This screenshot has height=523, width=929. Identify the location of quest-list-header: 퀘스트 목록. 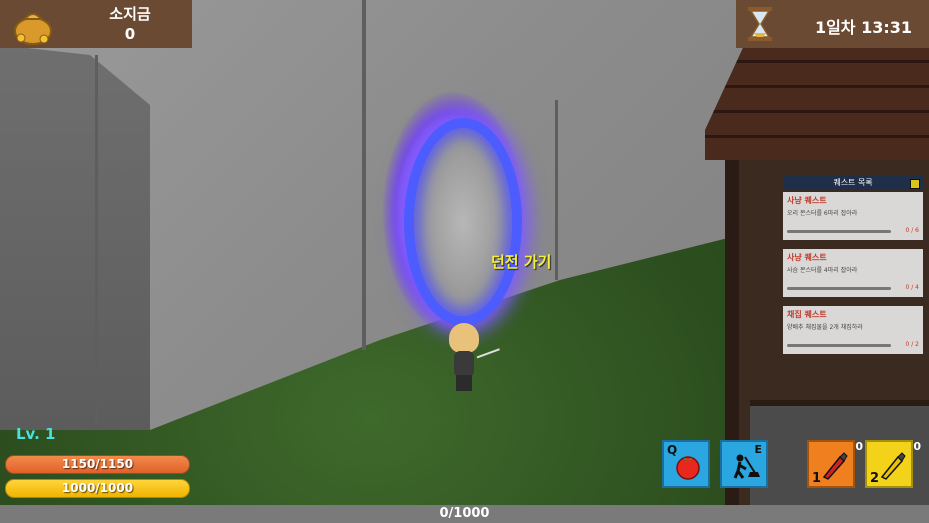
(853, 183).